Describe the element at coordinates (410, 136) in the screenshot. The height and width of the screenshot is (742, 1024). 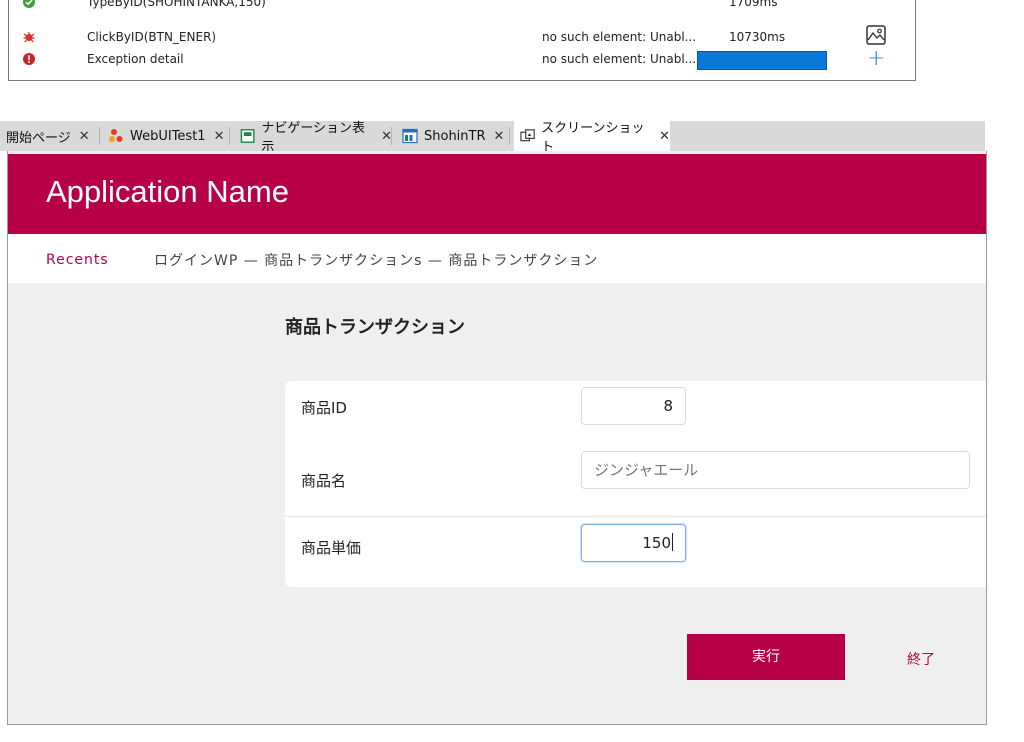
I see `table-window-icon` at that location.